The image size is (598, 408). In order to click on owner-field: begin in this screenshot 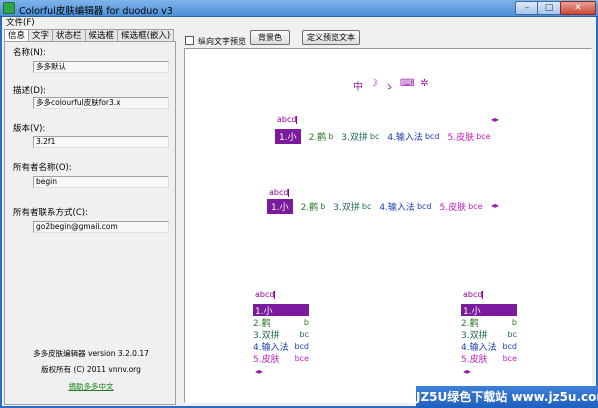, I will do `click(101, 182)`.